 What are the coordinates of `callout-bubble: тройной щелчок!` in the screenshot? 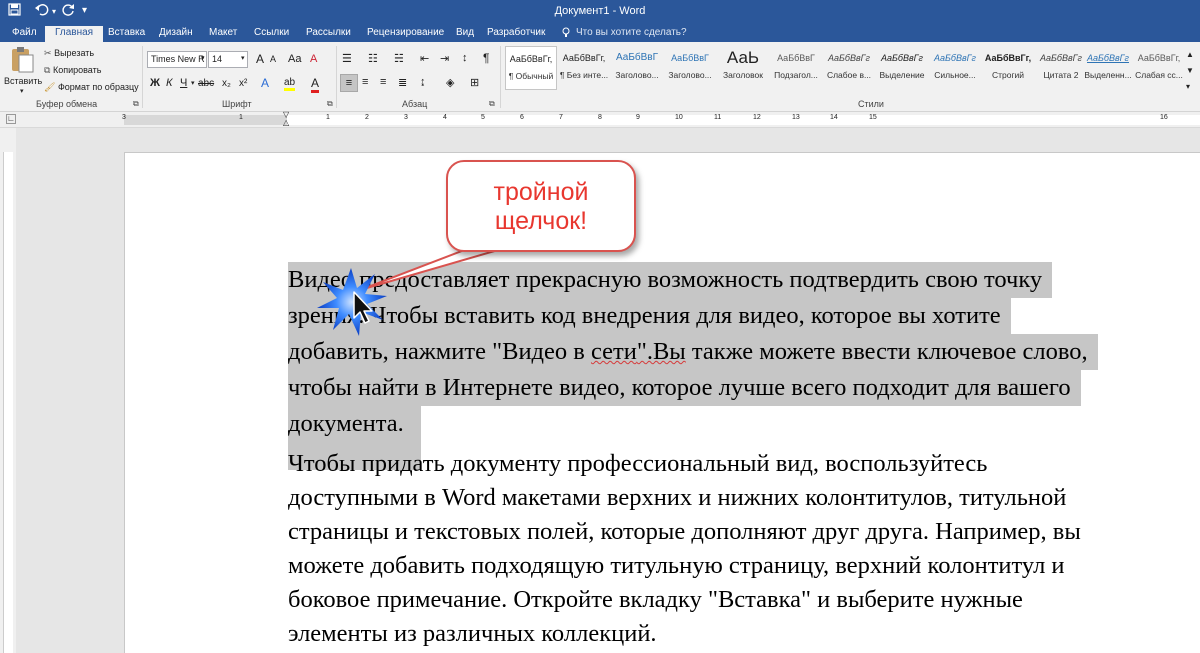 It's located at (541, 206).